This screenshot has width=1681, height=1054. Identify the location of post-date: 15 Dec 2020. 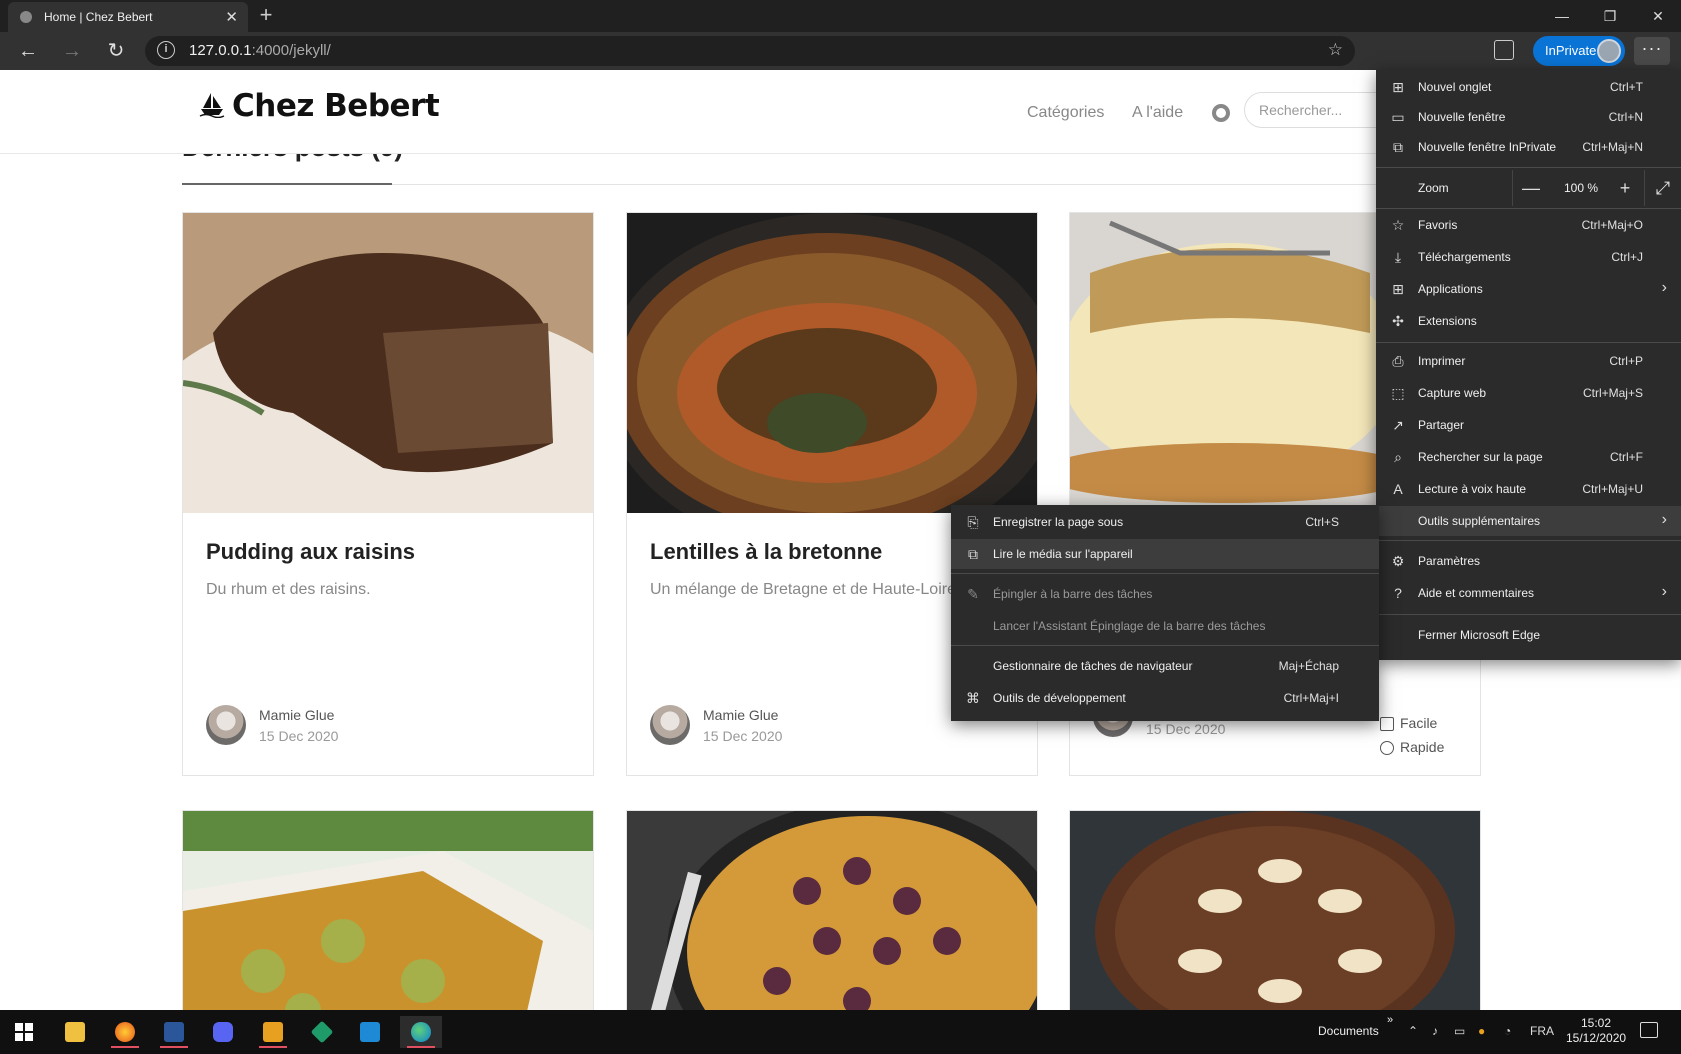
(743, 736).